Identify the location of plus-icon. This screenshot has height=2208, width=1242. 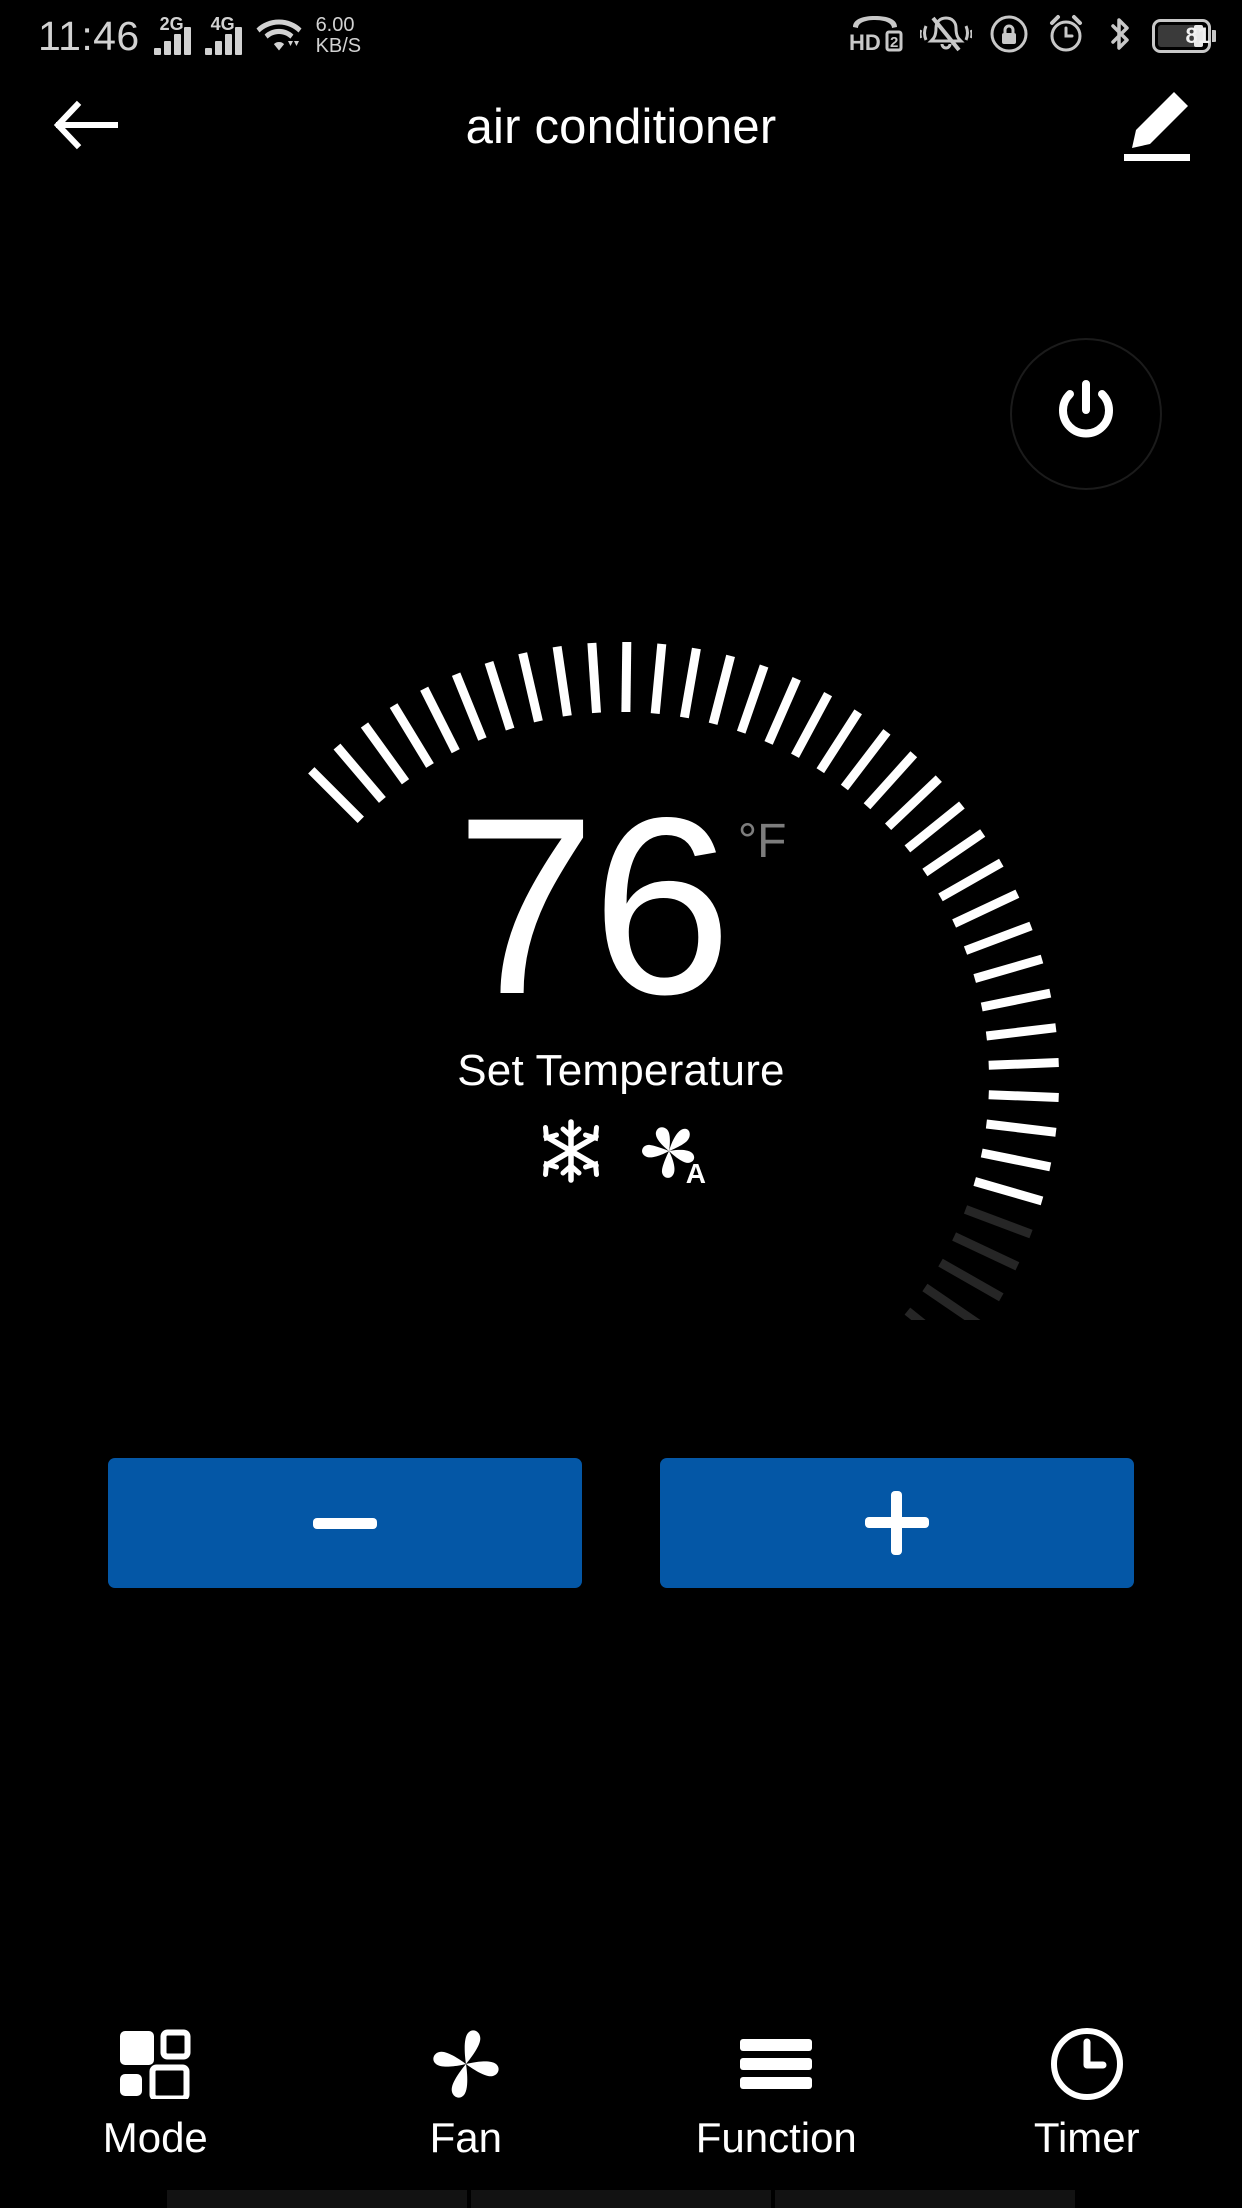
(897, 1523).